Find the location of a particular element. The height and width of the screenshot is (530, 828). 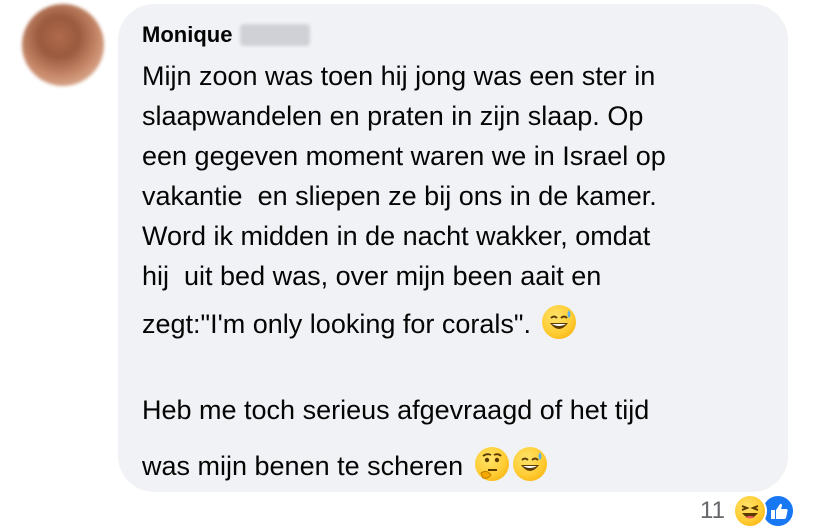

comment-author: Monique is located at coordinates (226, 35).